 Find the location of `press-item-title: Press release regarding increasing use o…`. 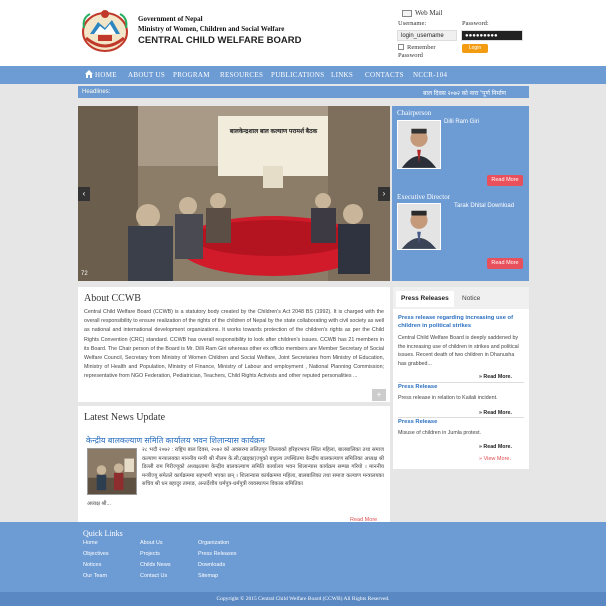

press-item-title: Press release regarding increasing use o… is located at coordinates (461, 322).